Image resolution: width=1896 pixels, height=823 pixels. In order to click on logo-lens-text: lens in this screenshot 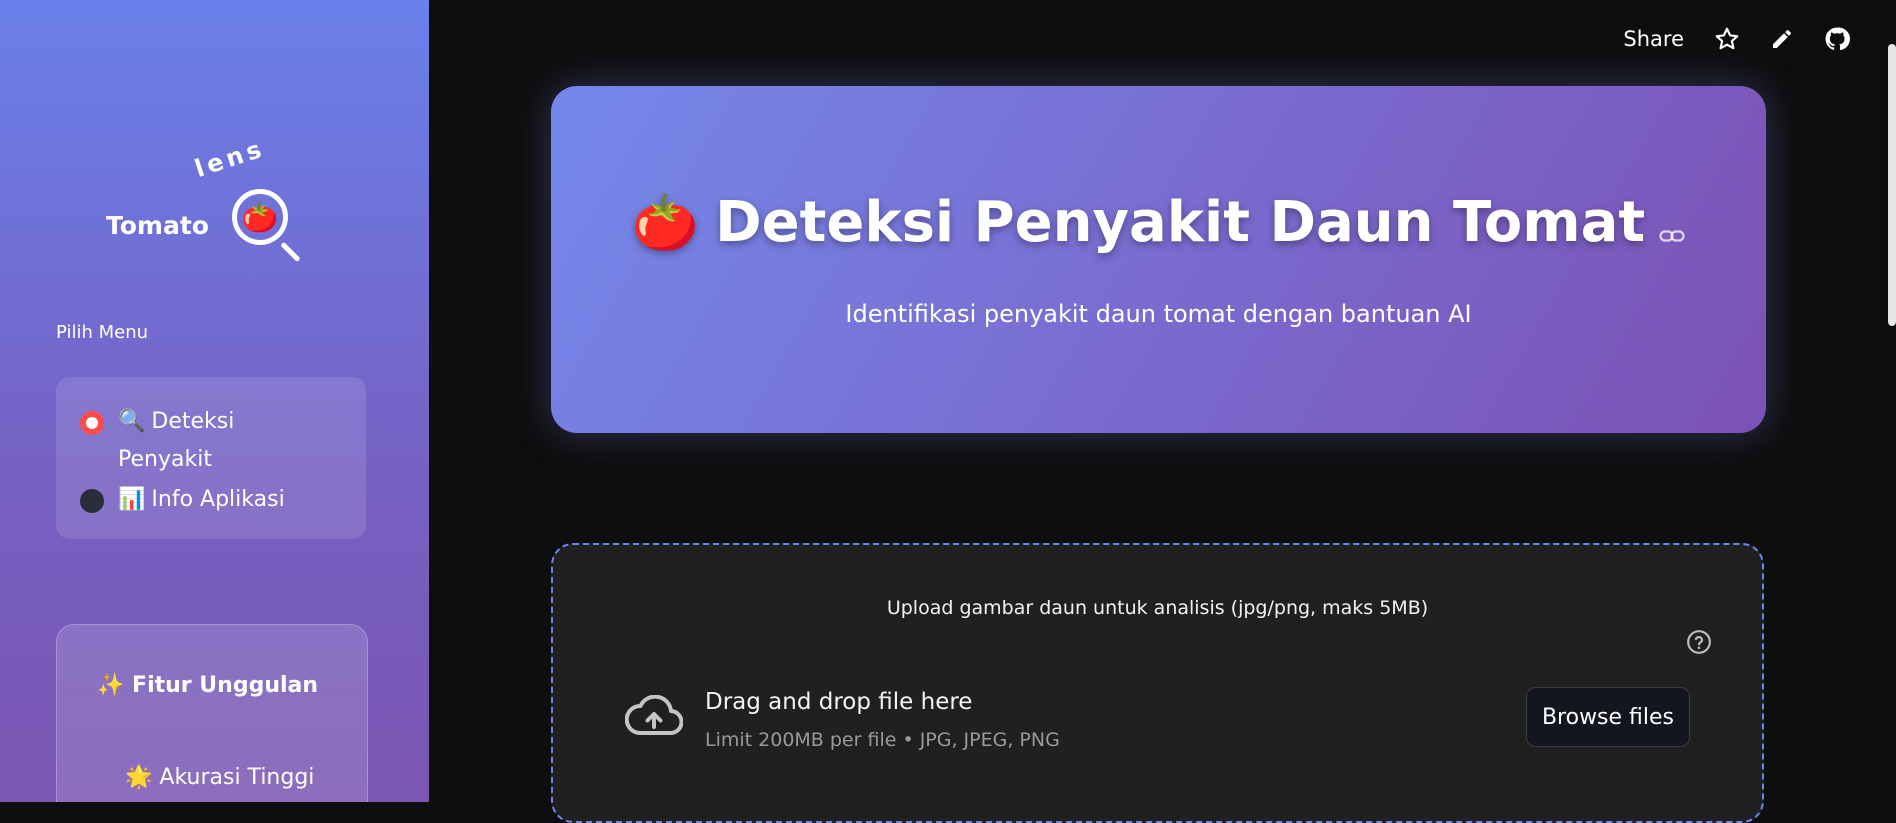, I will do `click(230, 158)`.